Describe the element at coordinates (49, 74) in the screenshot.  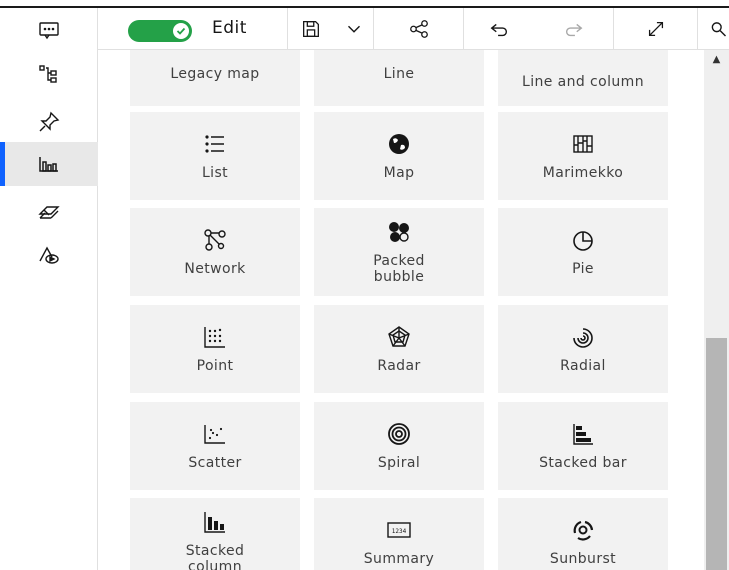
I see `data-tree-icon` at that location.